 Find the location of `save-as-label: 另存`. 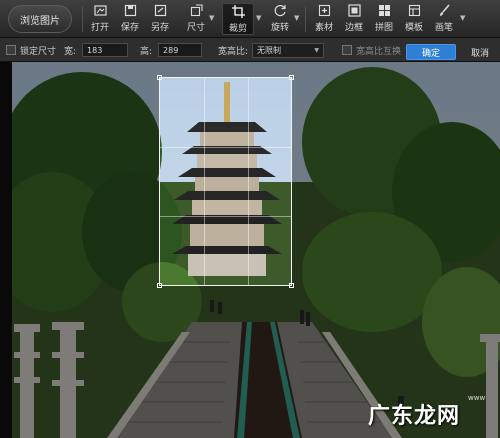

save-as-label: 另存 is located at coordinates (159, 28).